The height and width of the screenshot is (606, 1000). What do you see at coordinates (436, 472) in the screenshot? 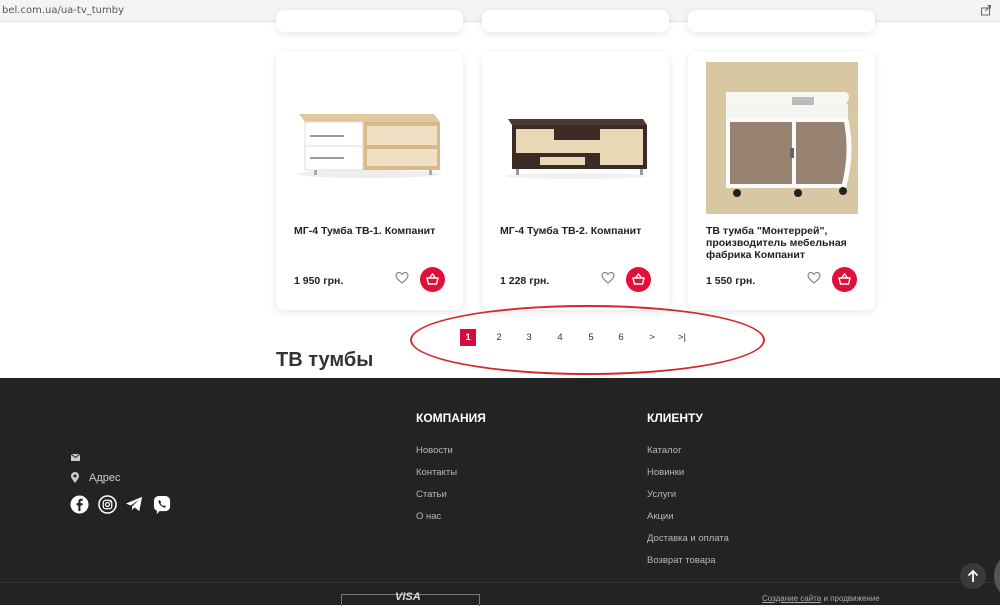
I see `footer-link-contacts: Контакты` at bounding box center [436, 472].